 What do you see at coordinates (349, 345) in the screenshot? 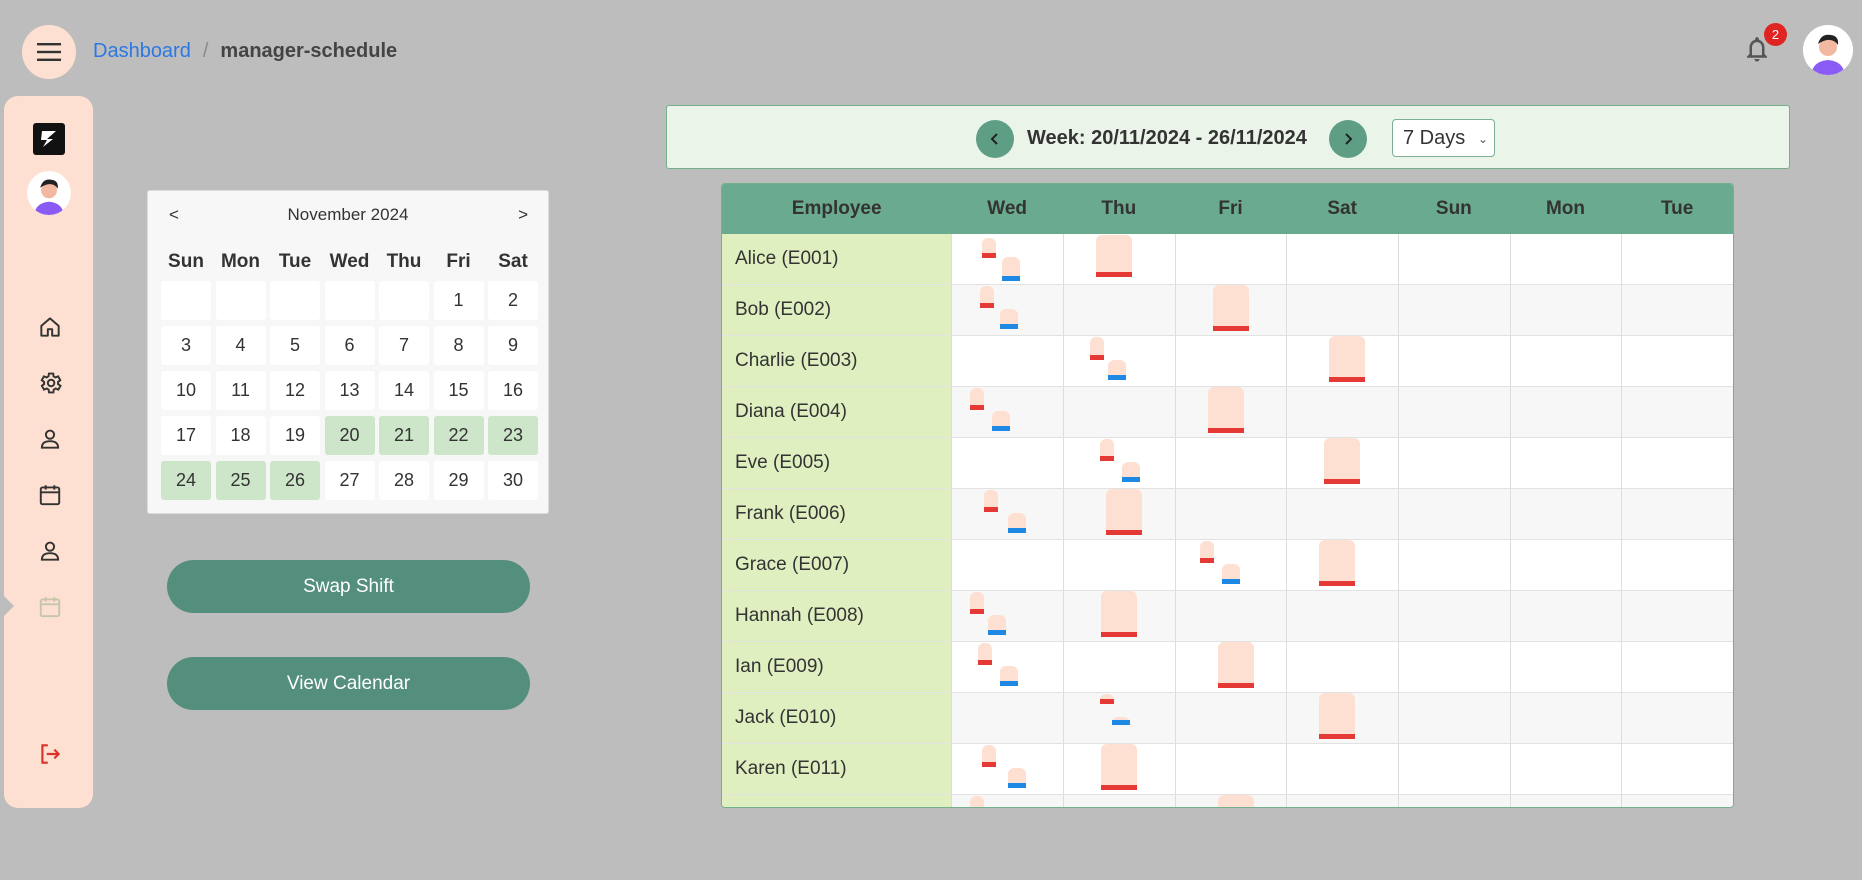
I see `calendar-day: 6` at bounding box center [349, 345].